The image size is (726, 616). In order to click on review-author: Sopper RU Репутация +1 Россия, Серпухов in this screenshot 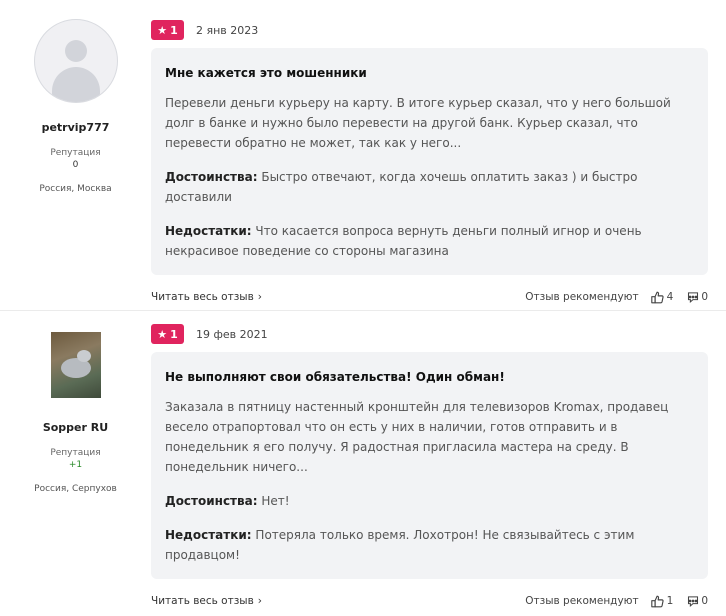, I will do `click(75, 413)`.